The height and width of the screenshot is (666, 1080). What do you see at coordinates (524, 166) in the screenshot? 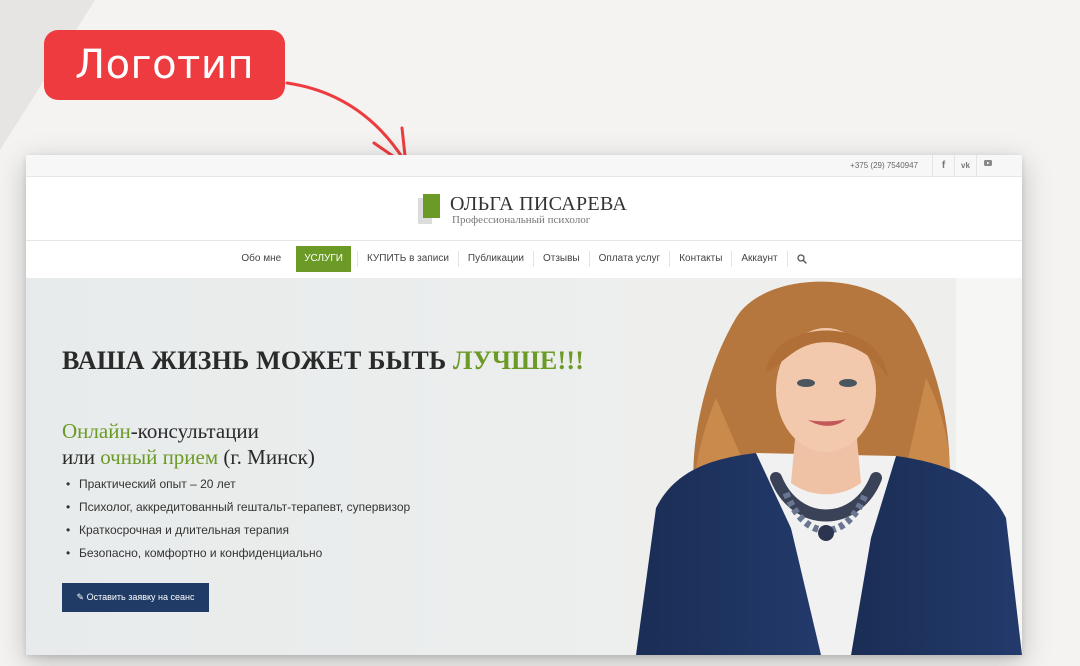
I see `top-bar: +375 (29) 7540947 f vk` at bounding box center [524, 166].